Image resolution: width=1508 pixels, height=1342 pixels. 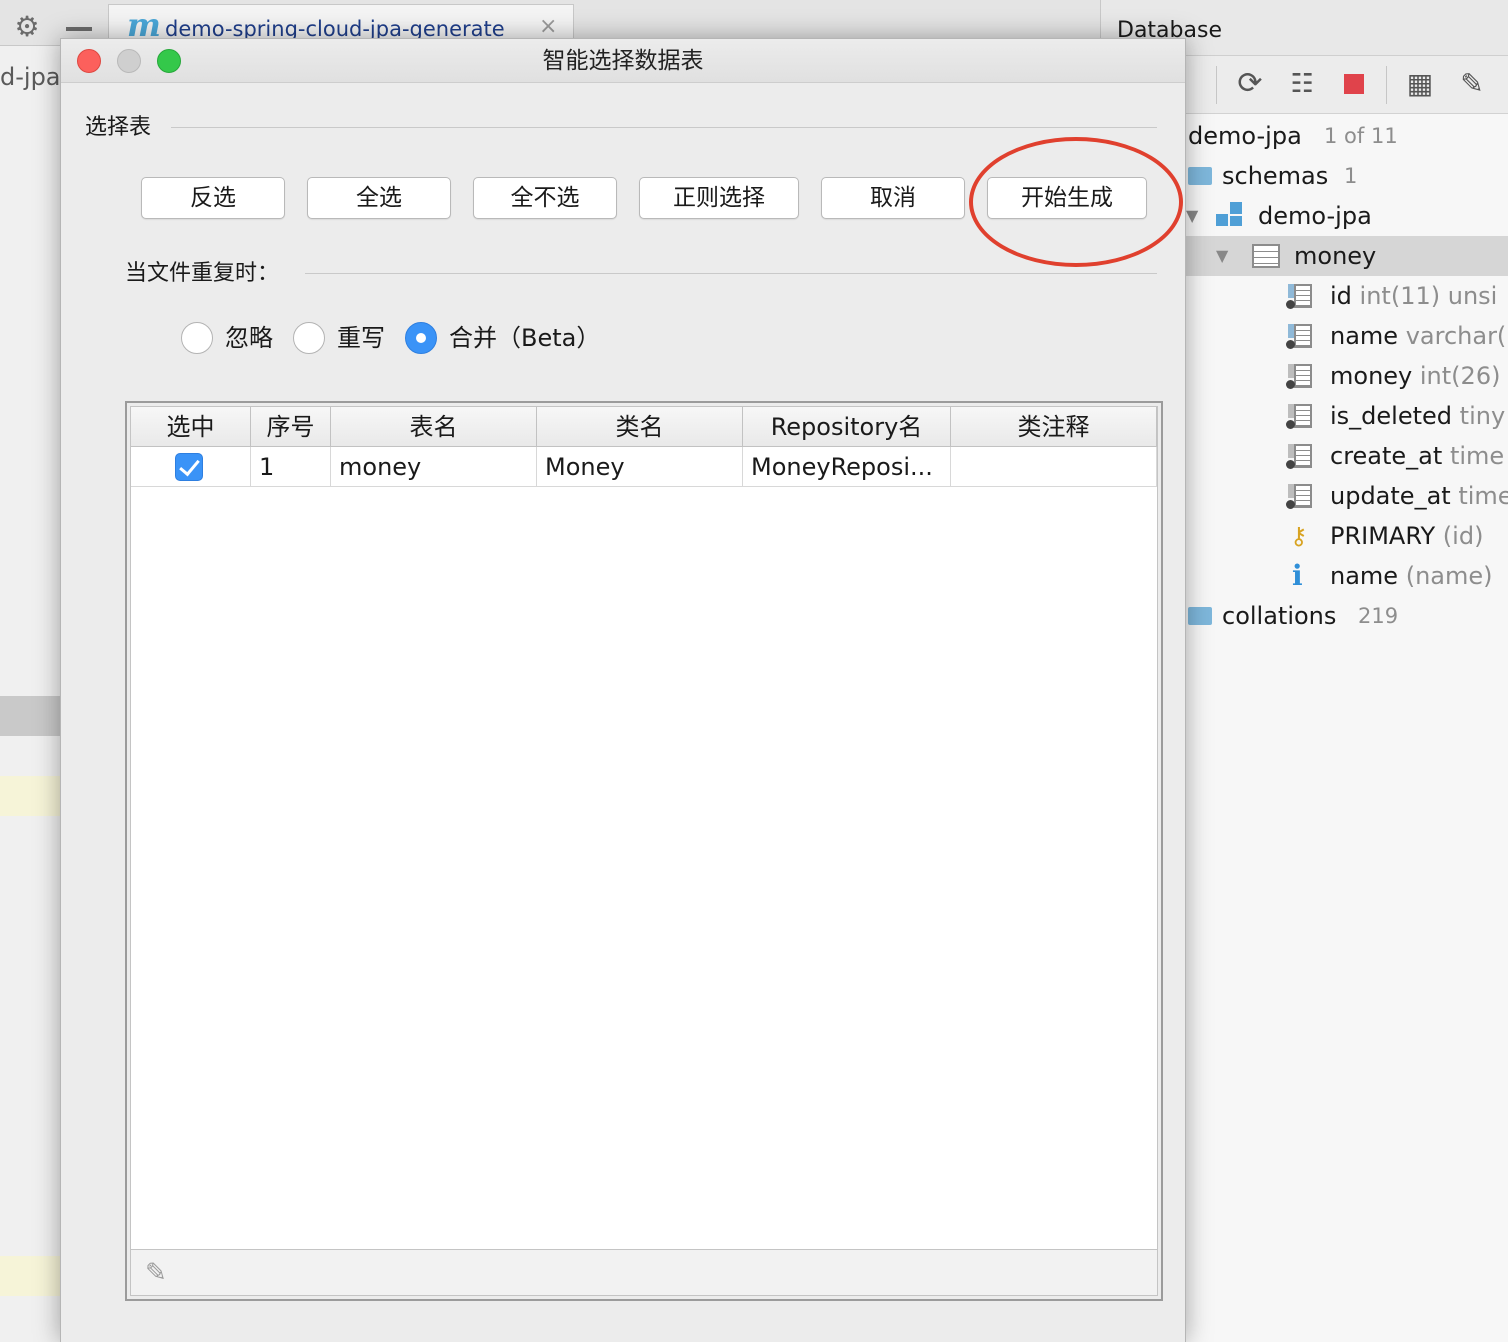 I want to click on cell-class-name: Money, so click(x=640, y=467).